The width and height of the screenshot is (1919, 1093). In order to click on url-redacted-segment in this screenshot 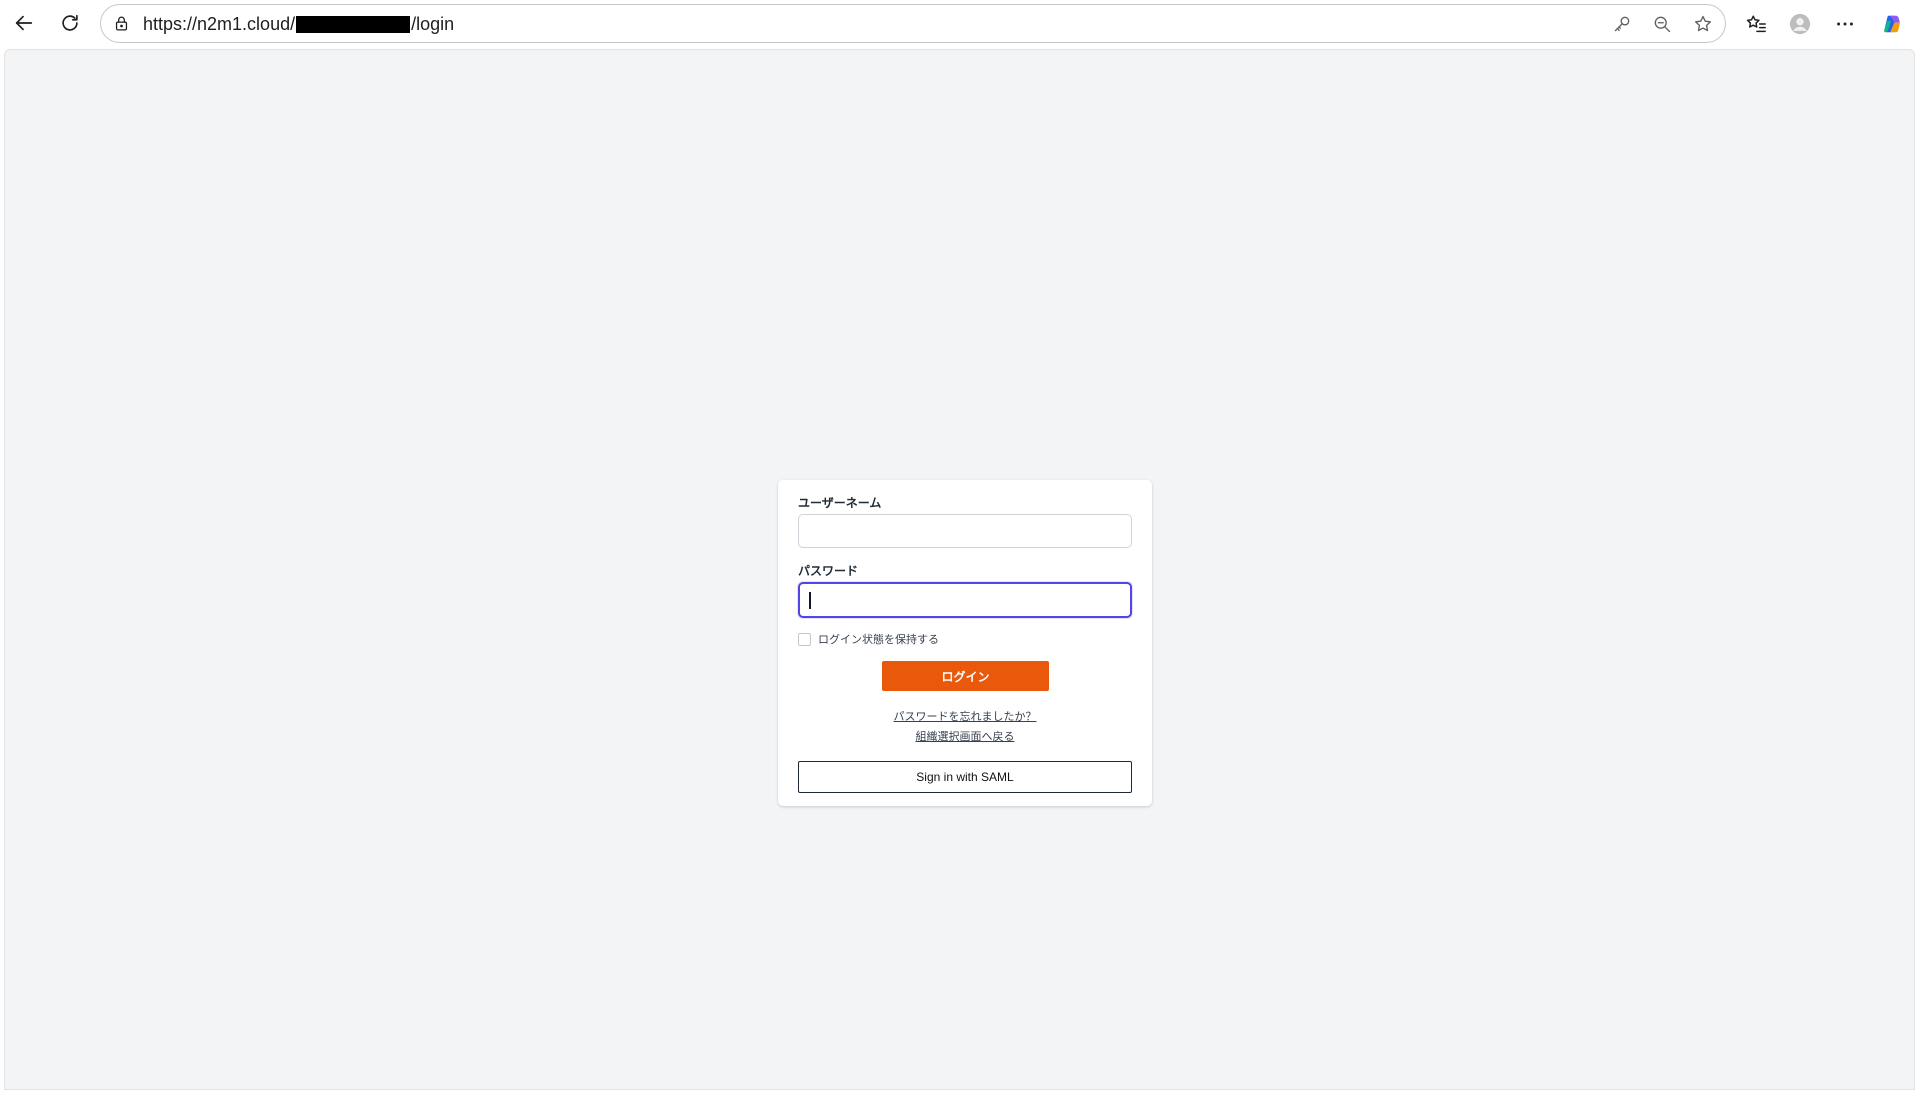, I will do `click(353, 24)`.